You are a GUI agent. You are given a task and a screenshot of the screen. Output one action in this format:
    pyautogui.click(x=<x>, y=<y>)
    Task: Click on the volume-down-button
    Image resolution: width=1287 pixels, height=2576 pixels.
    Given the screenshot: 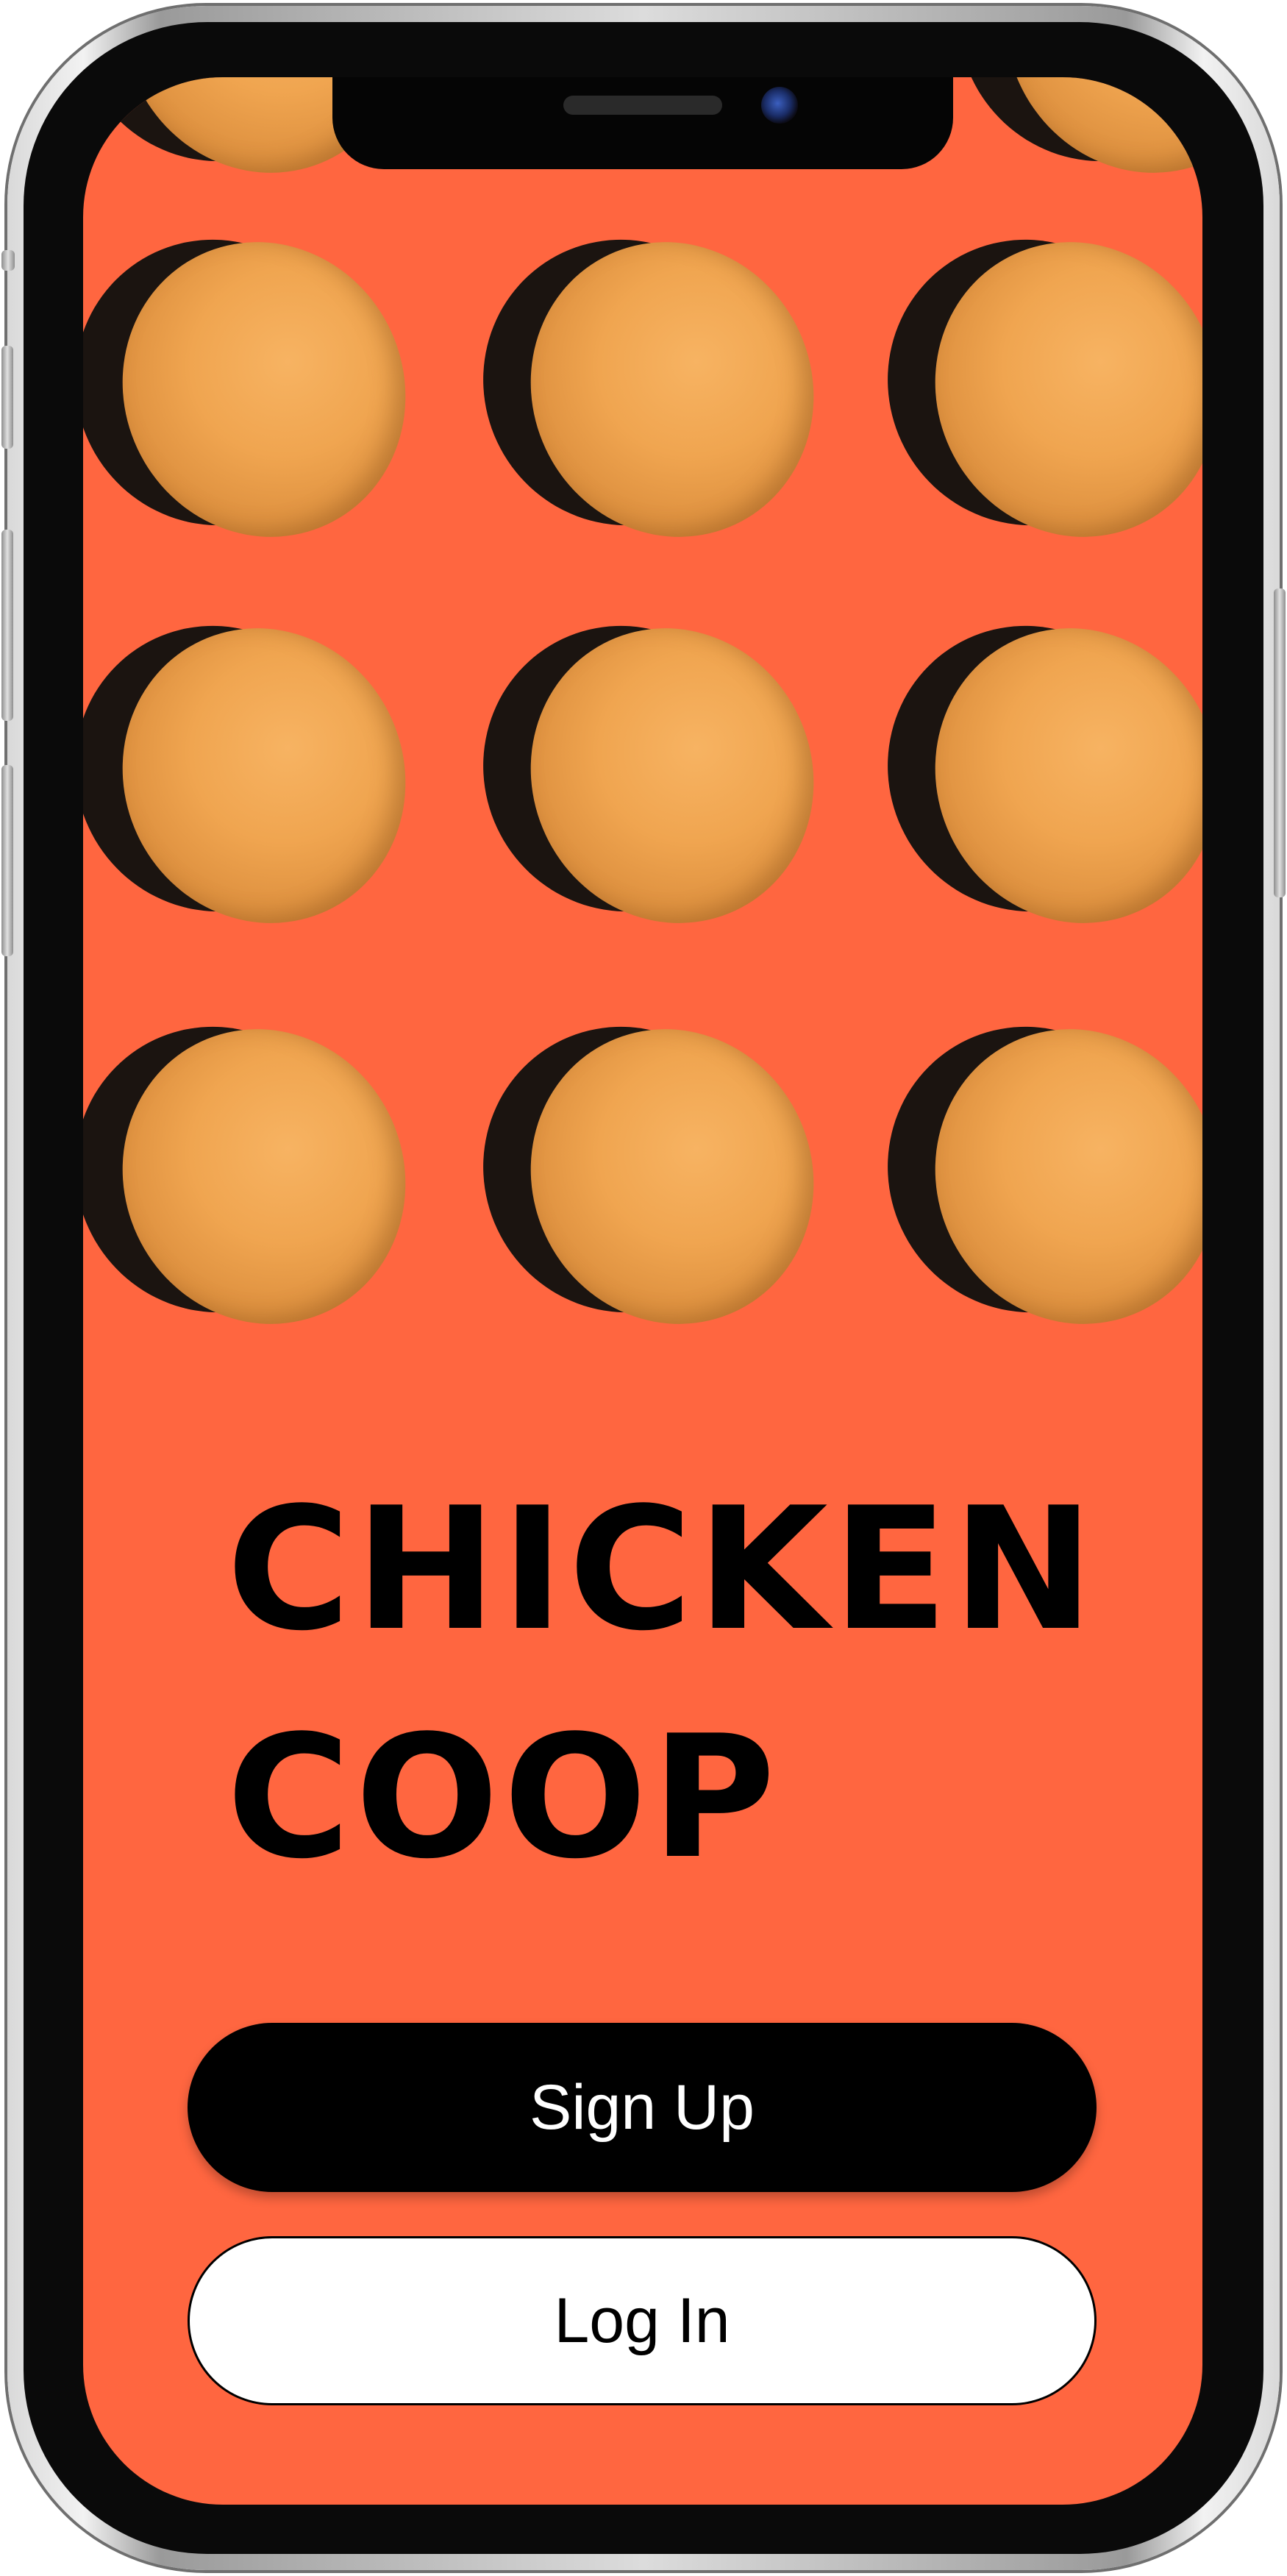 What is the action you would take?
    pyautogui.click(x=7, y=625)
    